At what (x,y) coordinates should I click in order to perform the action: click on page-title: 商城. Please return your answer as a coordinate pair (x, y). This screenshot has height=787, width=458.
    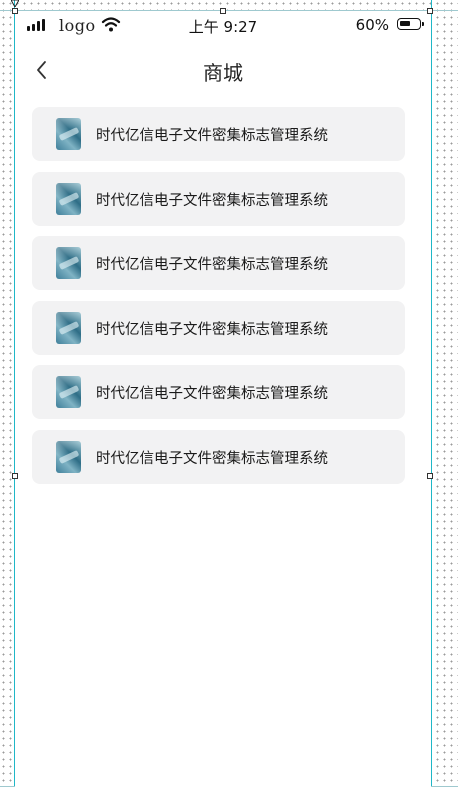
    Looking at the image, I should click on (223, 73).